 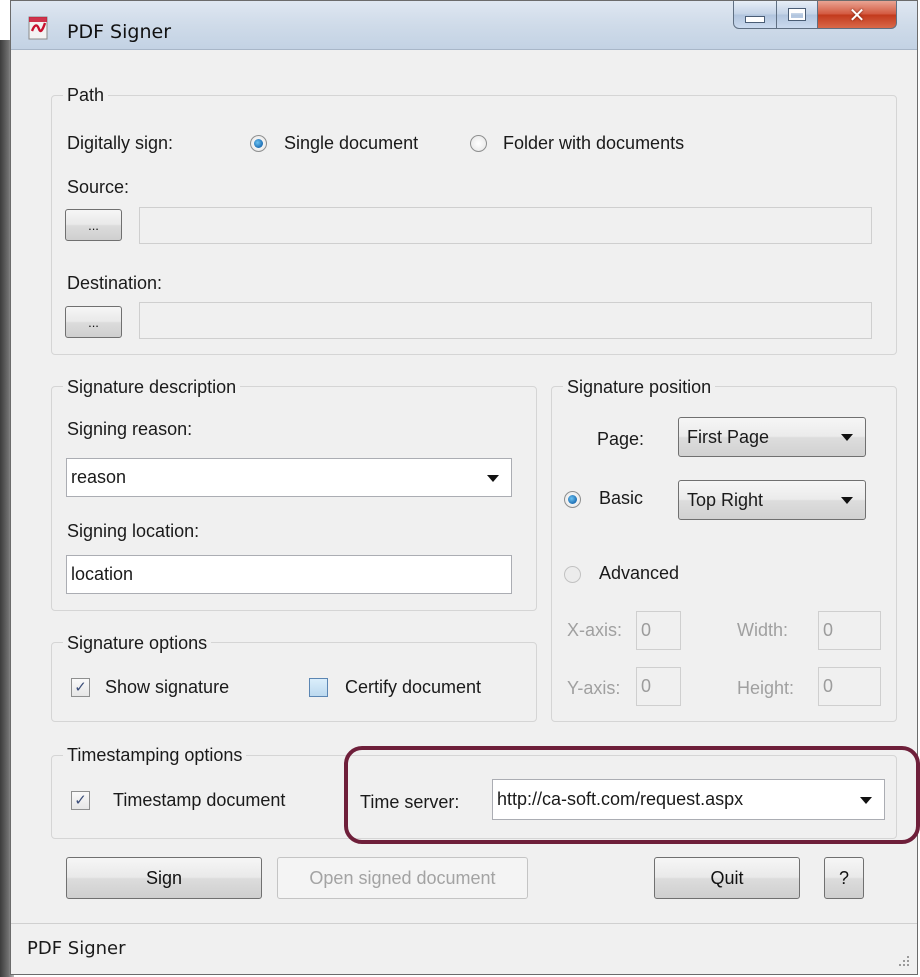 What do you see at coordinates (849, 686) in the screenshot?
I see `height-field: 0` at bounding box center [849, 686].